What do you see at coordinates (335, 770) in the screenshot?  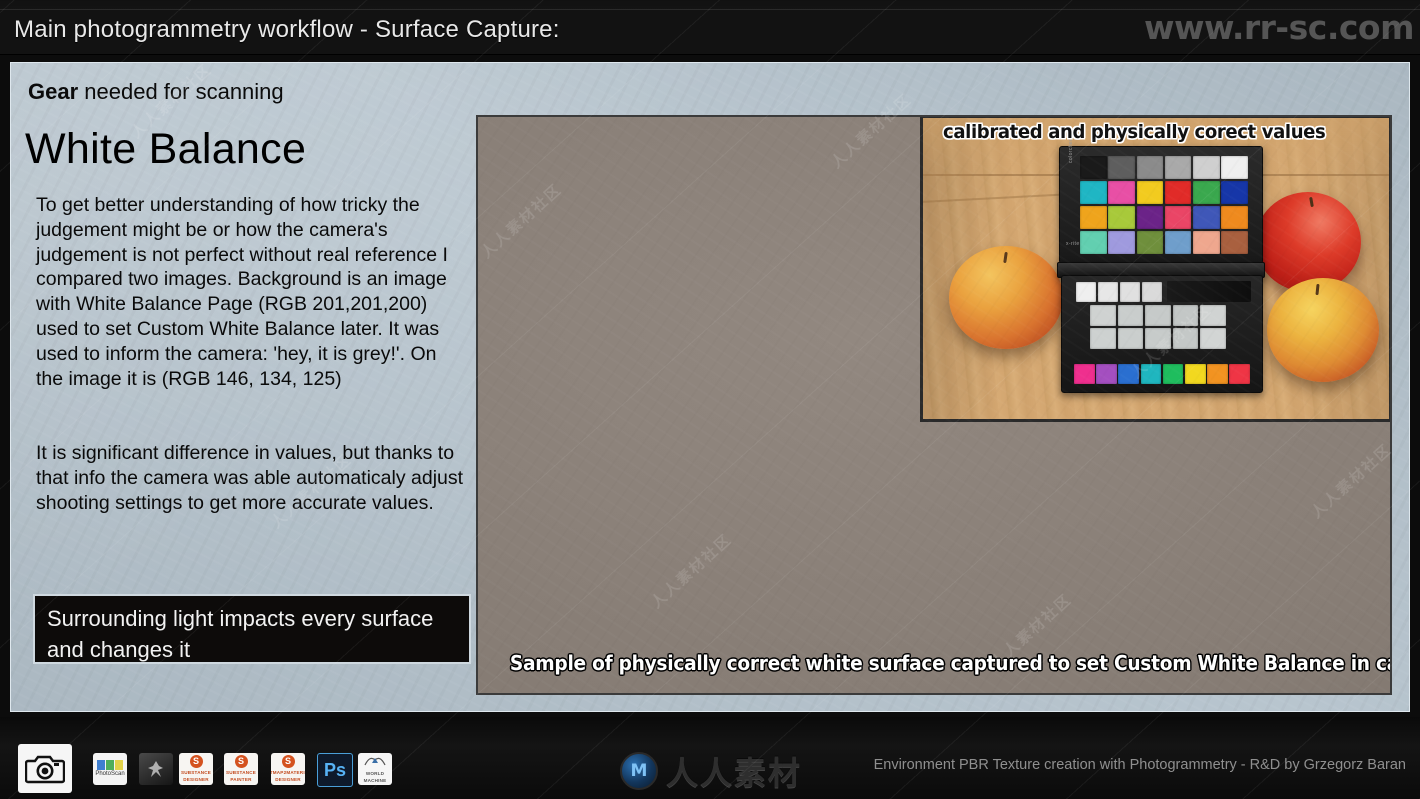 I see `photoshop-icon: Ps` at bounding box center [335, 770].